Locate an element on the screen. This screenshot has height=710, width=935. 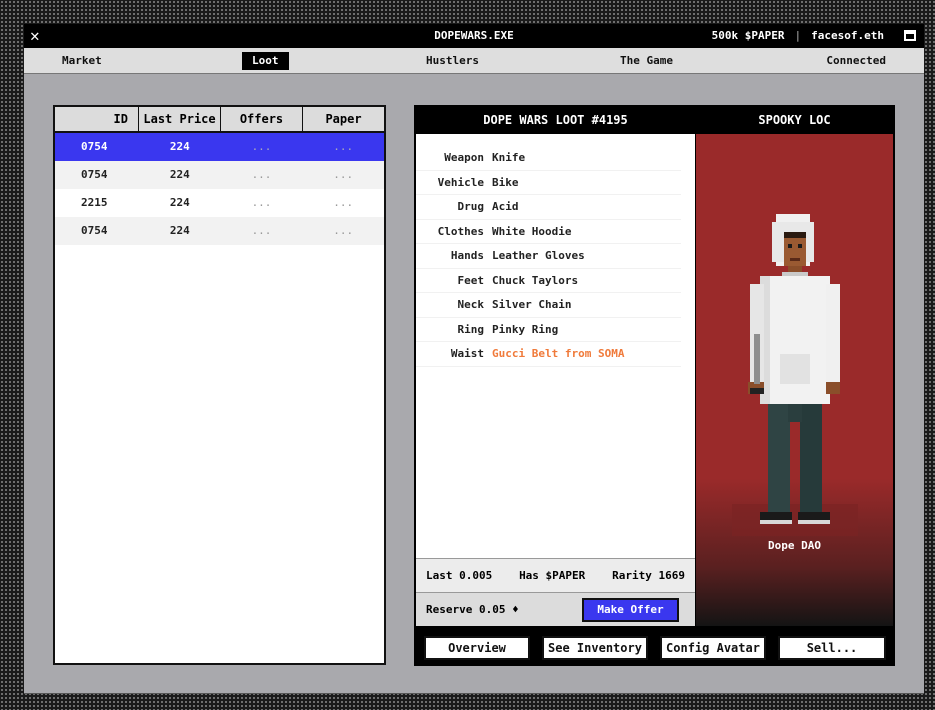
item-slot: Feet is located at coordinates (471, 280).